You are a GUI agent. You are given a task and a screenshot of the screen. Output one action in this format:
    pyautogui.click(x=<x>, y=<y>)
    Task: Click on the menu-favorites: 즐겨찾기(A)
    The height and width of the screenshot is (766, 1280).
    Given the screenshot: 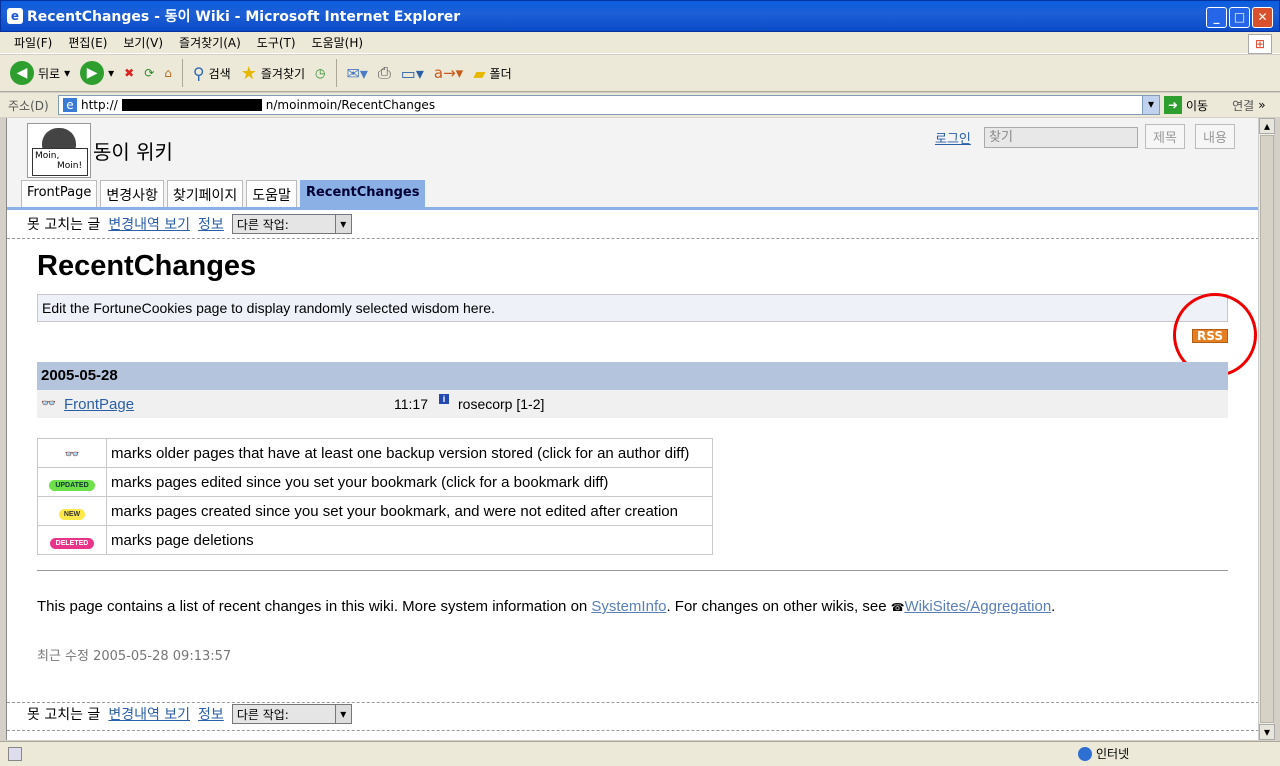 What is the action you would take?
    pyautogui.click(x=210, y=42)
    